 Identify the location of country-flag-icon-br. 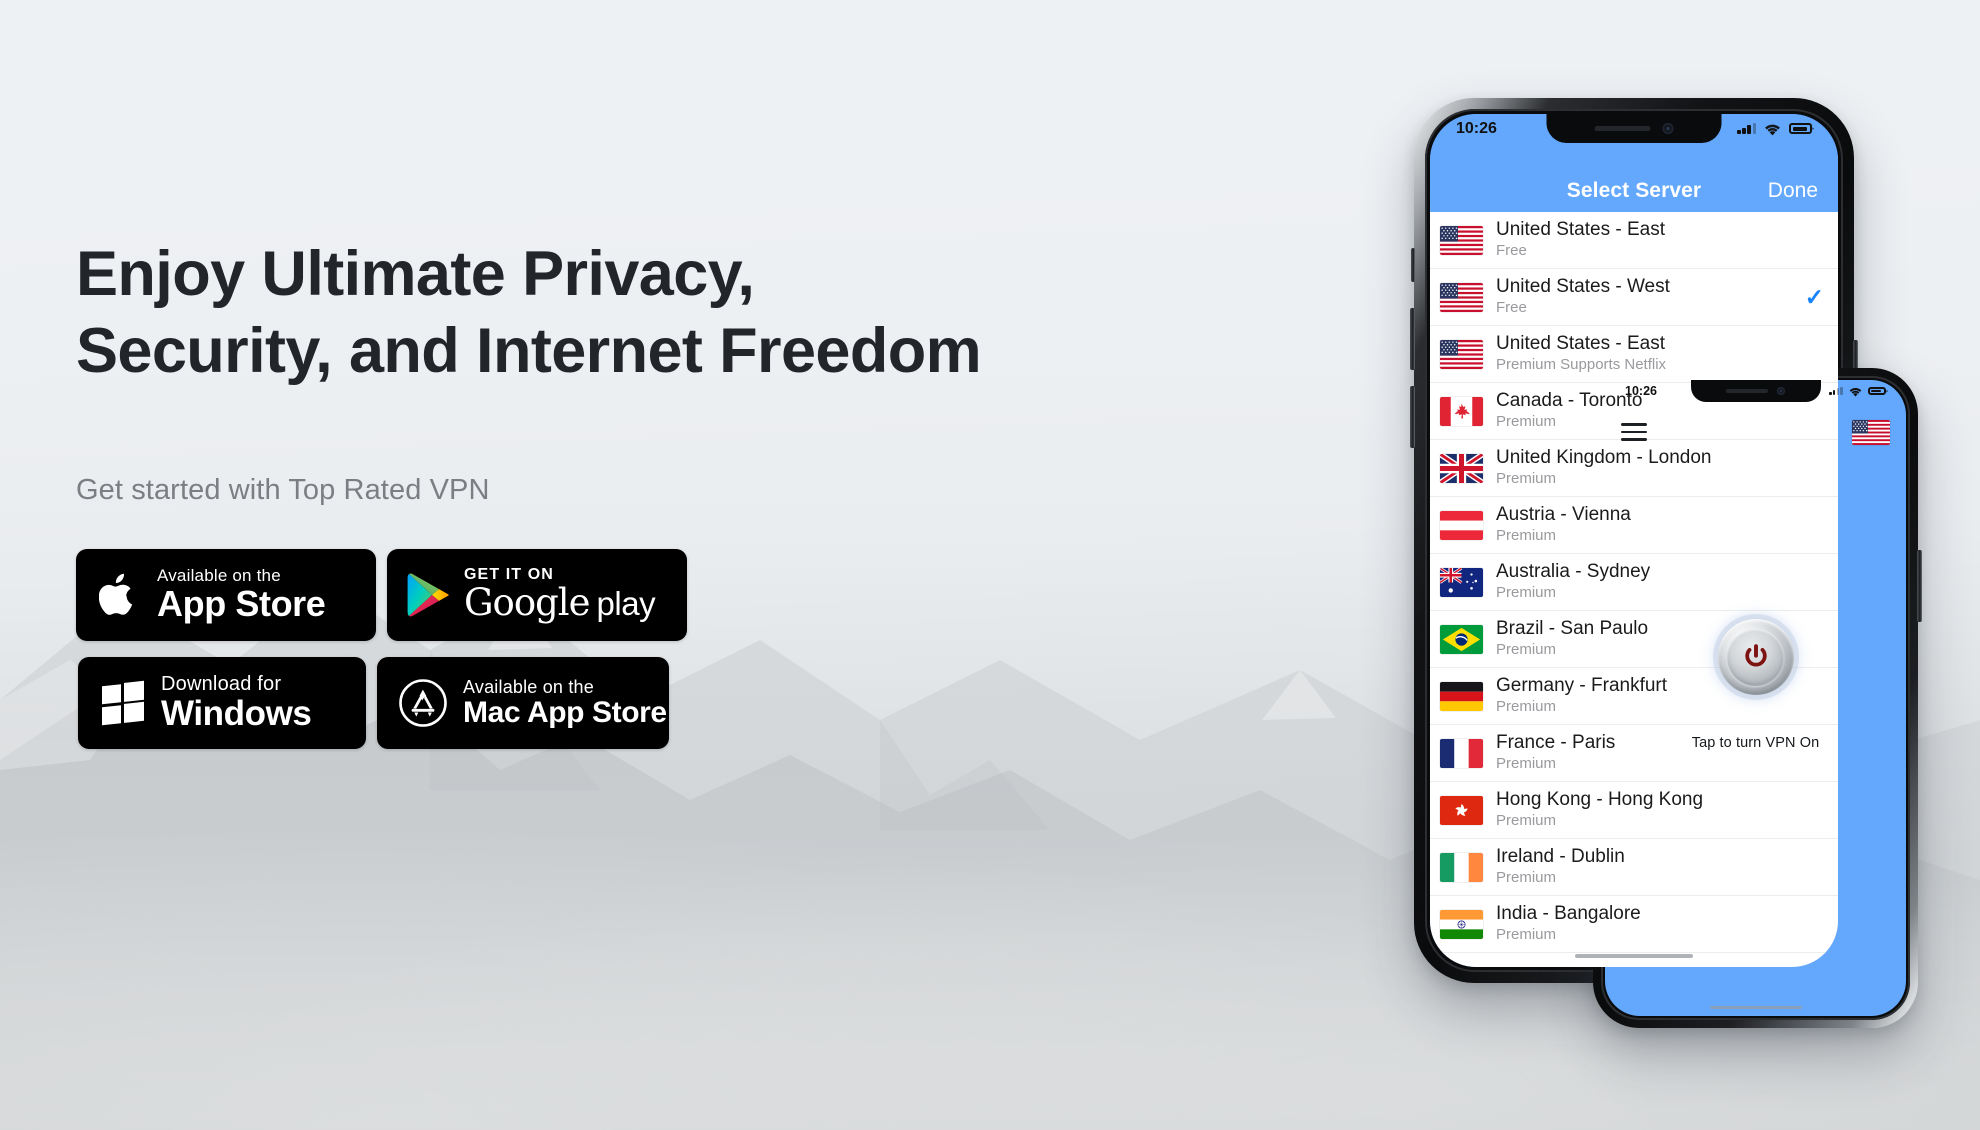
(1461, 639).